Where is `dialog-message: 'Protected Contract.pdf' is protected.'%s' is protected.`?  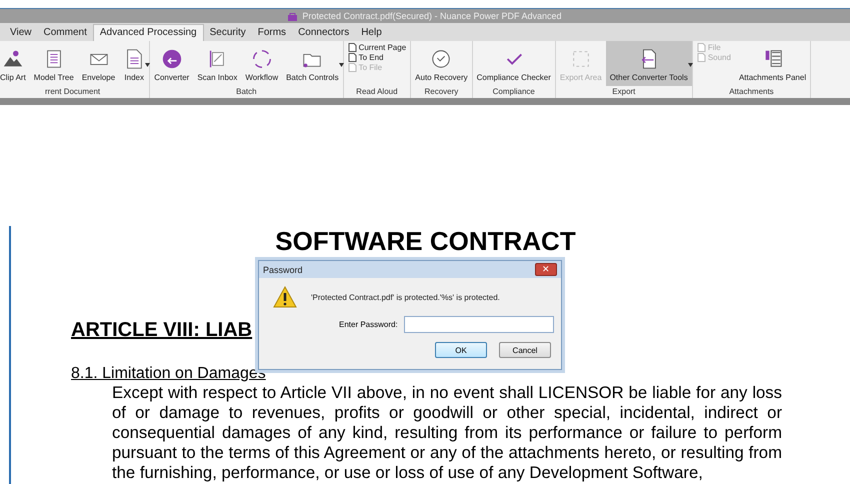 dialog-message: 'Protected Contract.pdf' is protected.'%s' is protected. is located at coordinates (405, 297).